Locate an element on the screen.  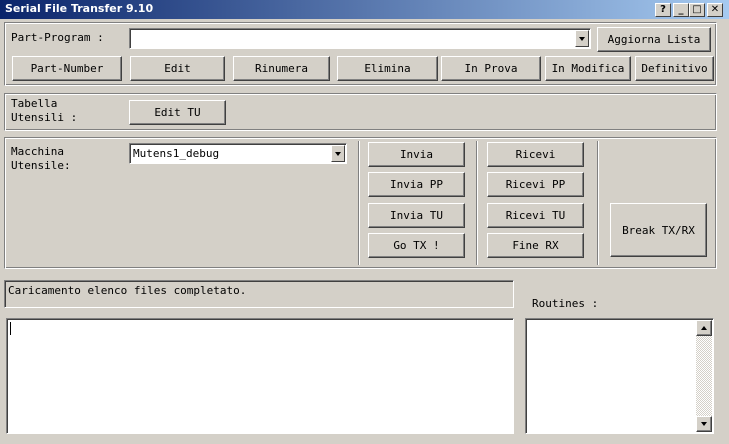
aggiorna-lista-button: Aggiorna Lista is located at coordinates (654, 39).